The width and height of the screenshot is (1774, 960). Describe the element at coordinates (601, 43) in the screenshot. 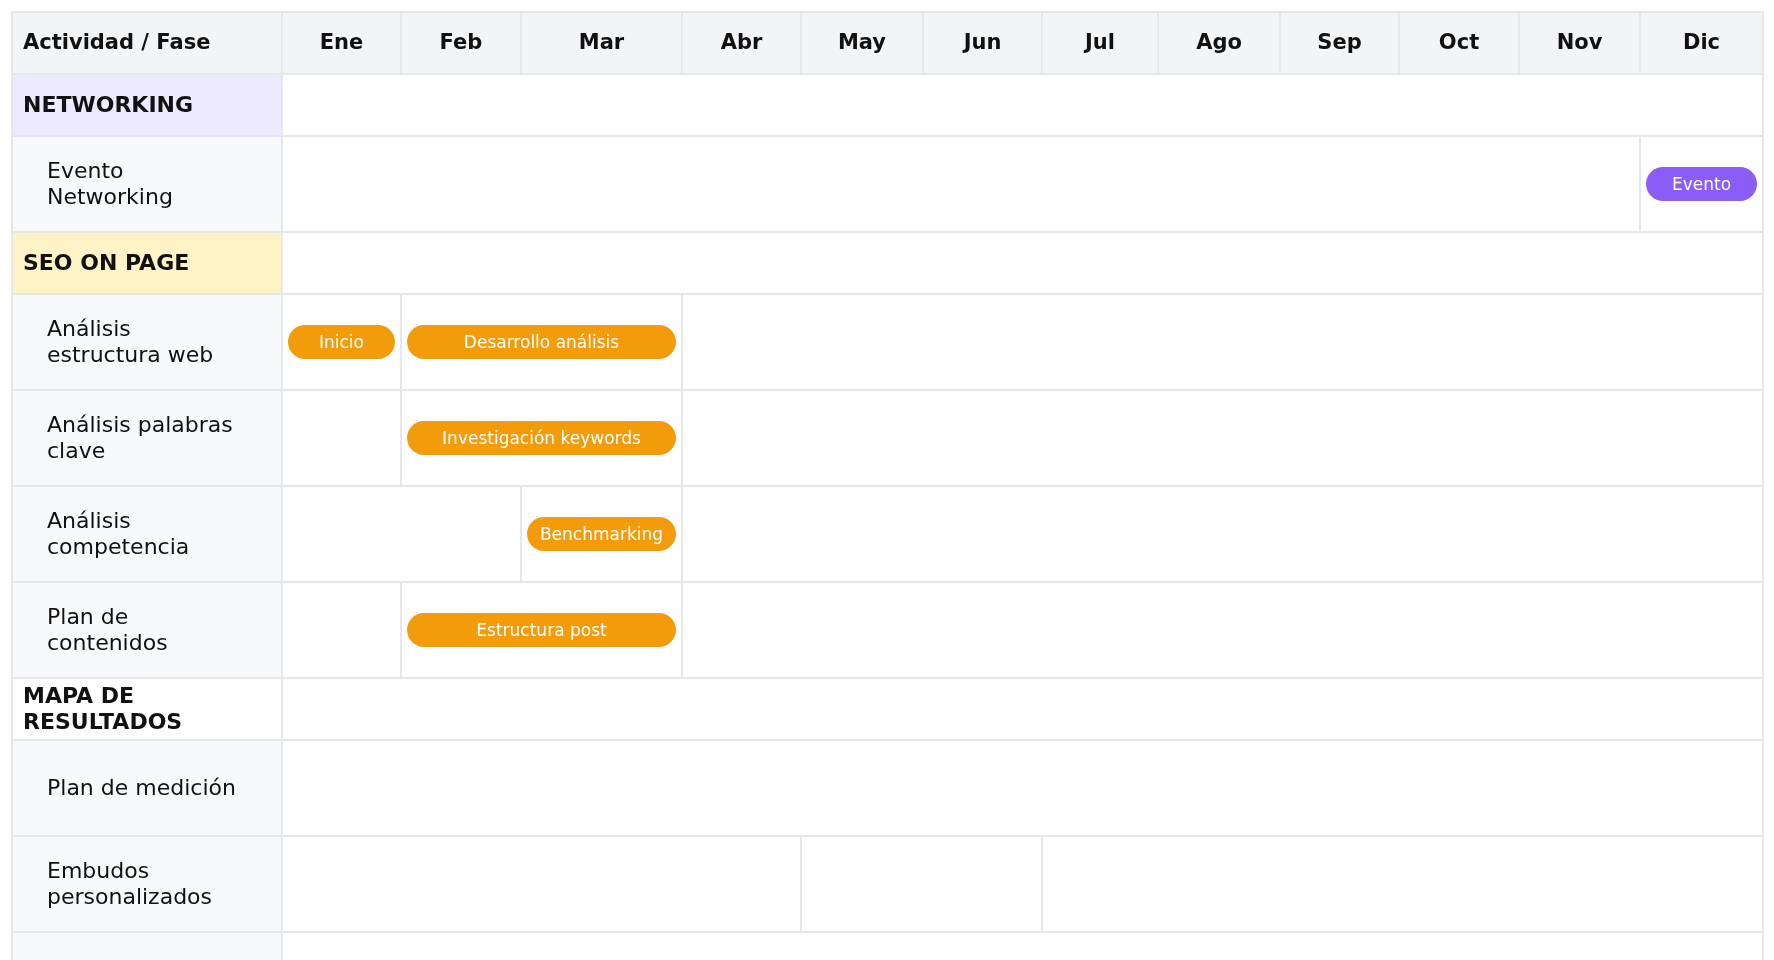

I see `month-header: Mar` at that location.